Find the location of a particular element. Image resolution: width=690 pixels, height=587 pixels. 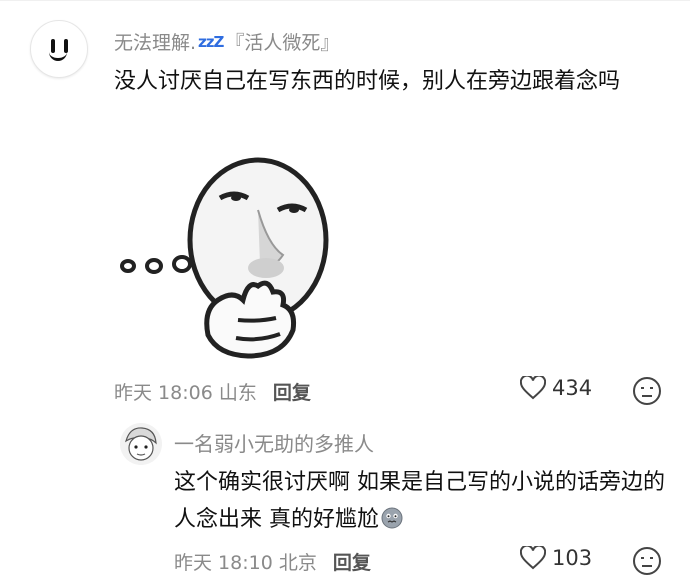

reply-meta: 昨天 18:10 北京 回复 is located at coordinates (272, 561).